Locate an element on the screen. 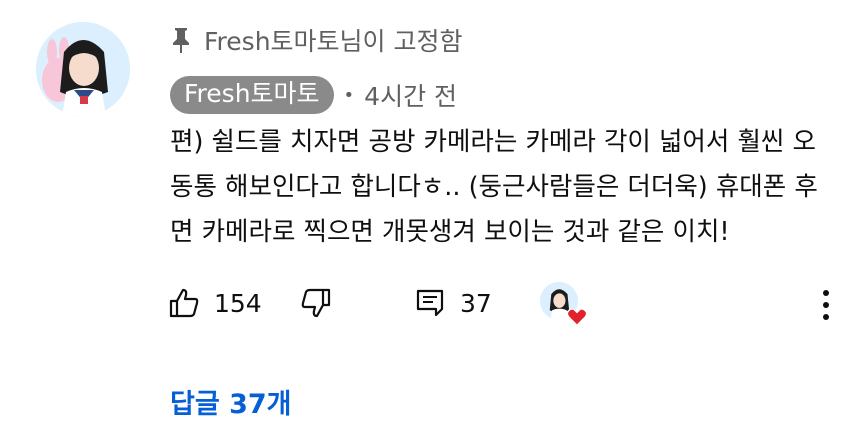 The width and height of the screenshot is (850, 445). creator-heart-badge is located at coordinates (565, 306).